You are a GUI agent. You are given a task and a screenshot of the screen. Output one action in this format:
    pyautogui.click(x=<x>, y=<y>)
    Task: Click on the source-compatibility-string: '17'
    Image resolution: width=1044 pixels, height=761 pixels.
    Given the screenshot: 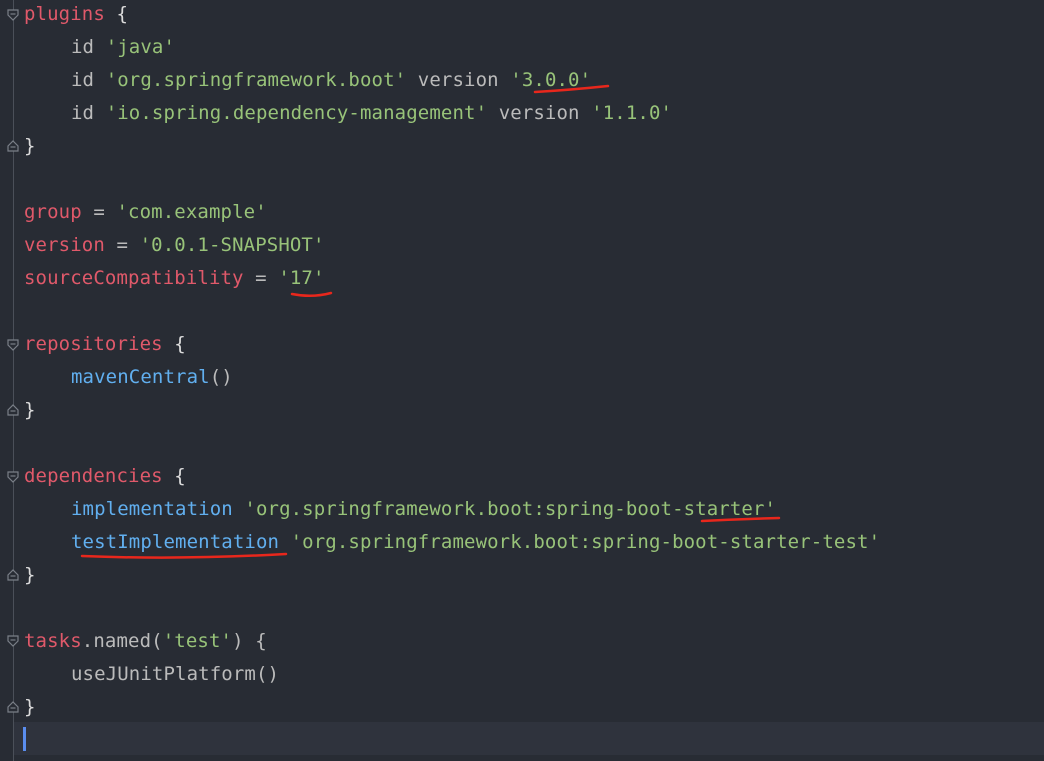 What is the action you would take?
    pyautogui.click(x=301, y=278)
    